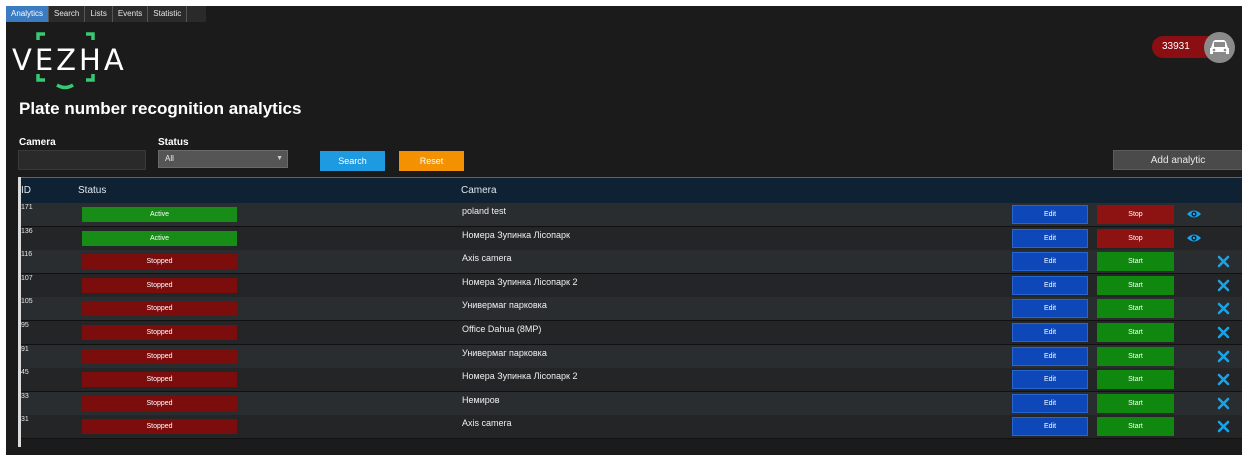 This screenshot has width=1244, height=455. Describe the element at coordinates (481, 399) in the screenshot. I see `cell-camera: Немиров` at that location.